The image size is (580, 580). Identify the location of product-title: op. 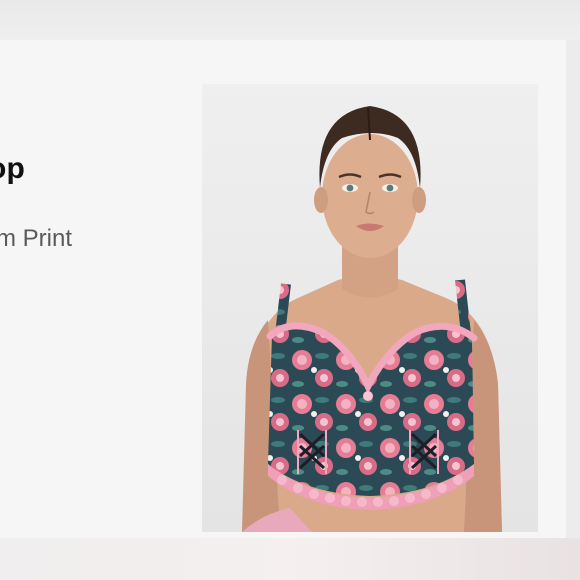
(13, 168).